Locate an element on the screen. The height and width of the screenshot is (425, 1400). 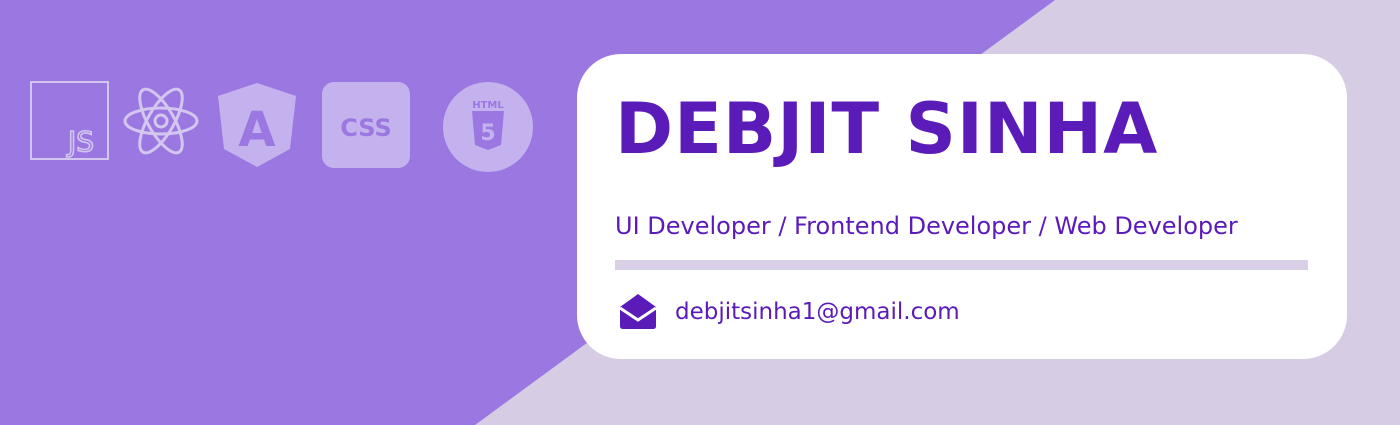
svg-text: 5 is located at coordinates (487, 133).